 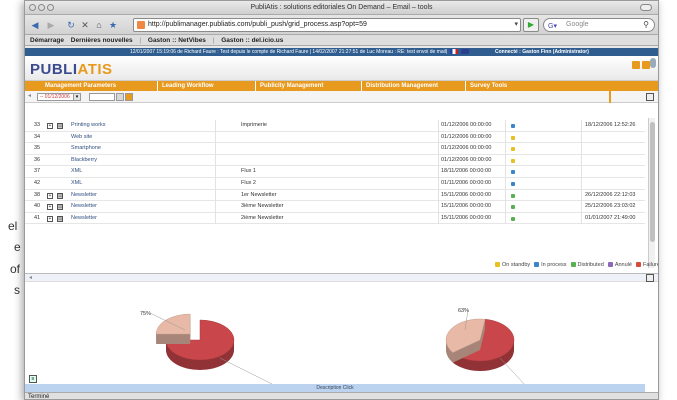 What do you see at coordinates (552, 27) in the screenshot?
I see `search-engine-icon: G▾` at bounding box center [552, 27].